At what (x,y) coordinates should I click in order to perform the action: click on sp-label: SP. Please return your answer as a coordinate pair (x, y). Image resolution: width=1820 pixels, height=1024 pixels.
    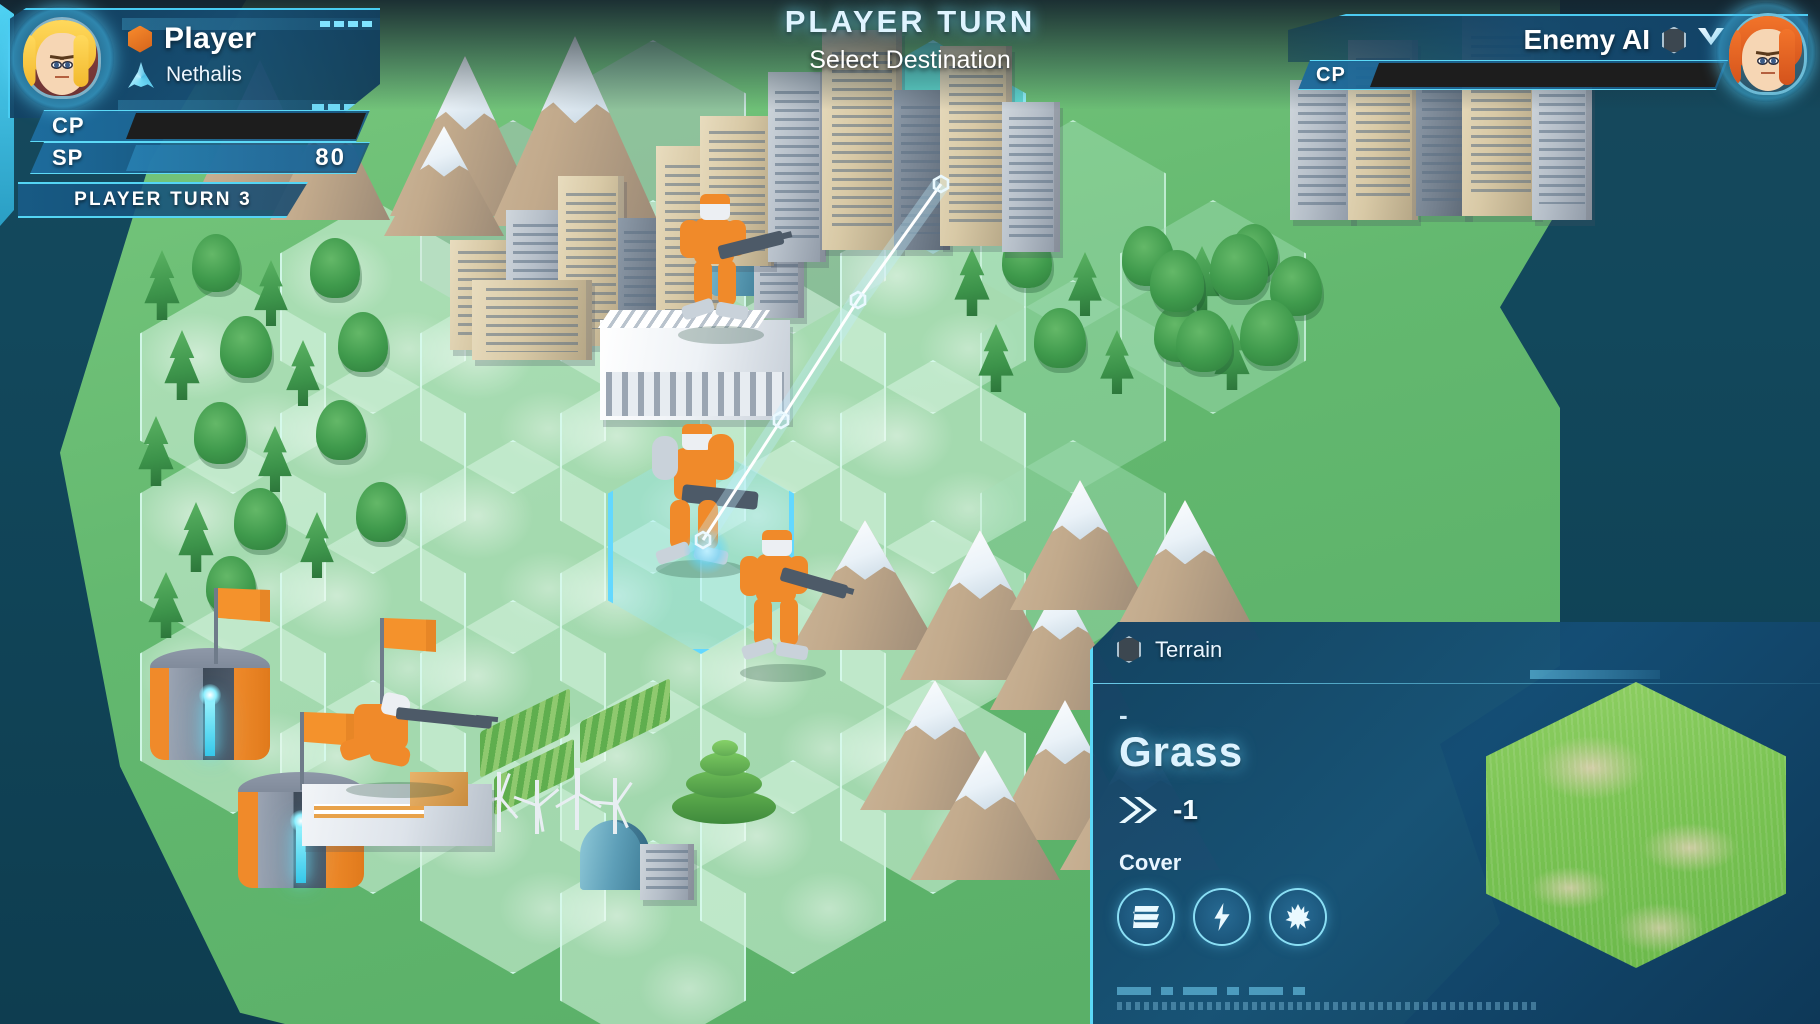
    Looking at the image, I should click on (68, 157).